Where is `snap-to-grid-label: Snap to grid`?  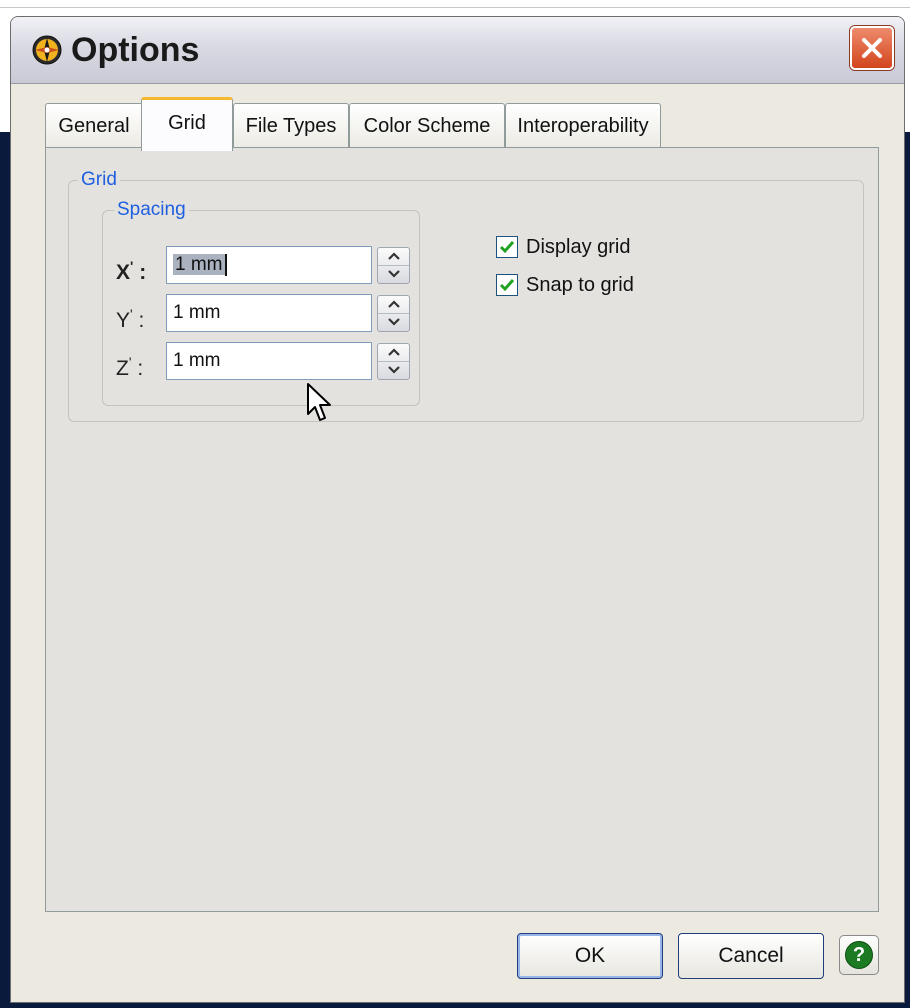 snap-to-grid-label: Snap to grid is located at coordinates (580, 285).